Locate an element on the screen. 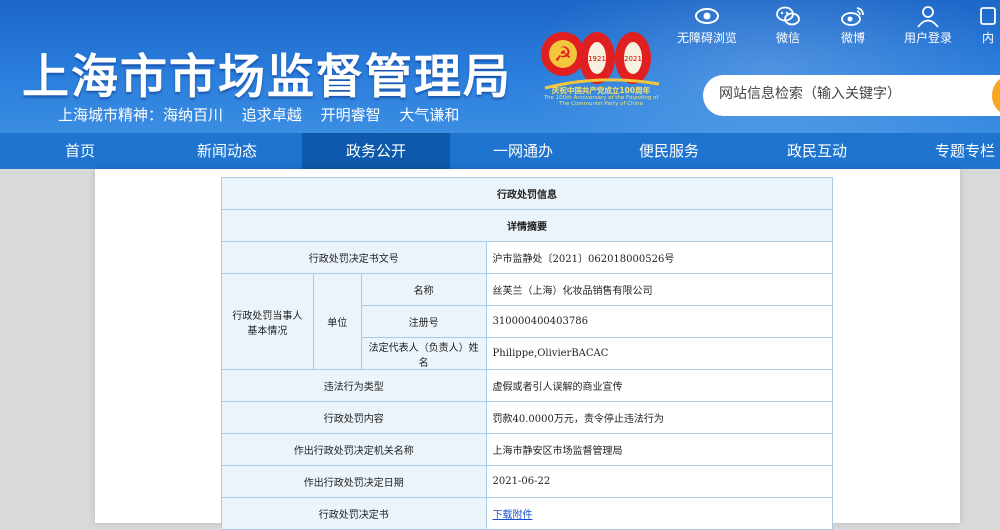 The image size is (1000, 530). accessibility-button: 无障碍浏览 is located at coordinates (707, 24).